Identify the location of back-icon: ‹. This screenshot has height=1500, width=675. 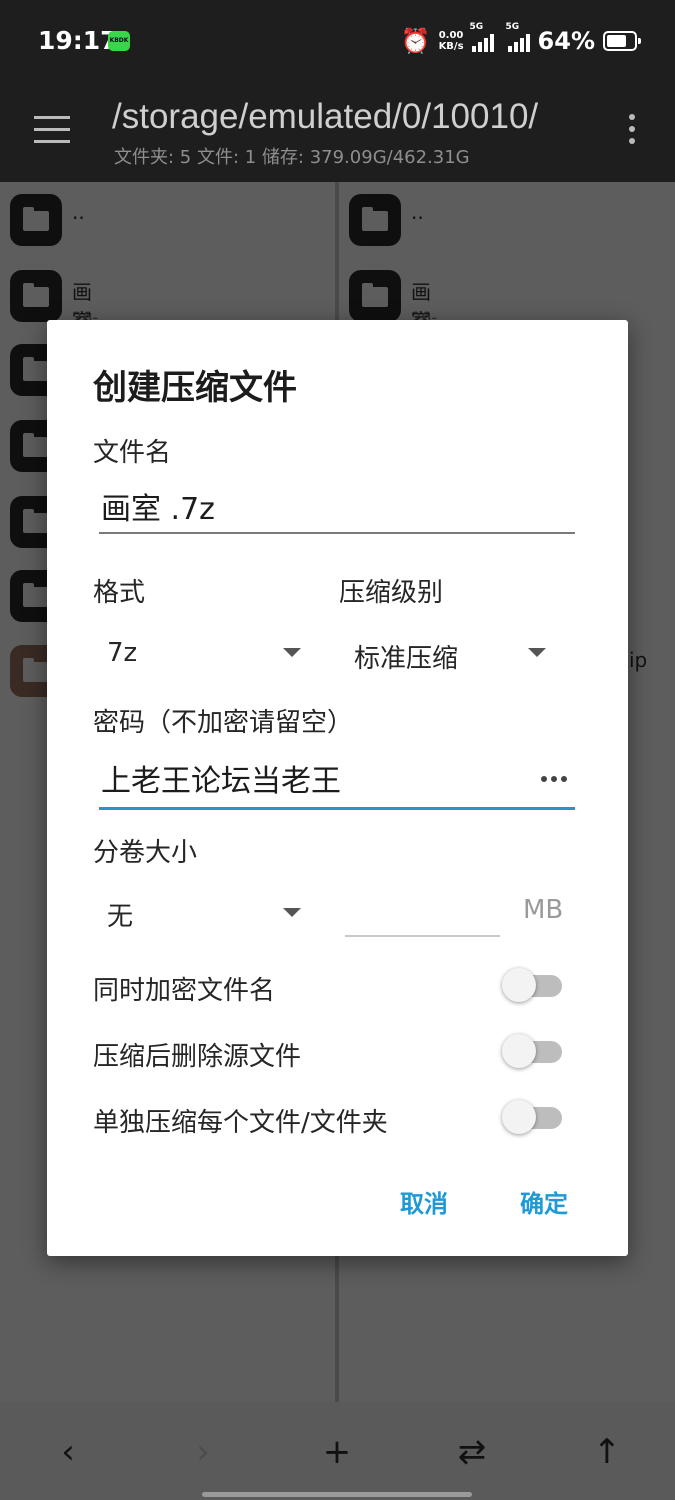
(68, 1452).